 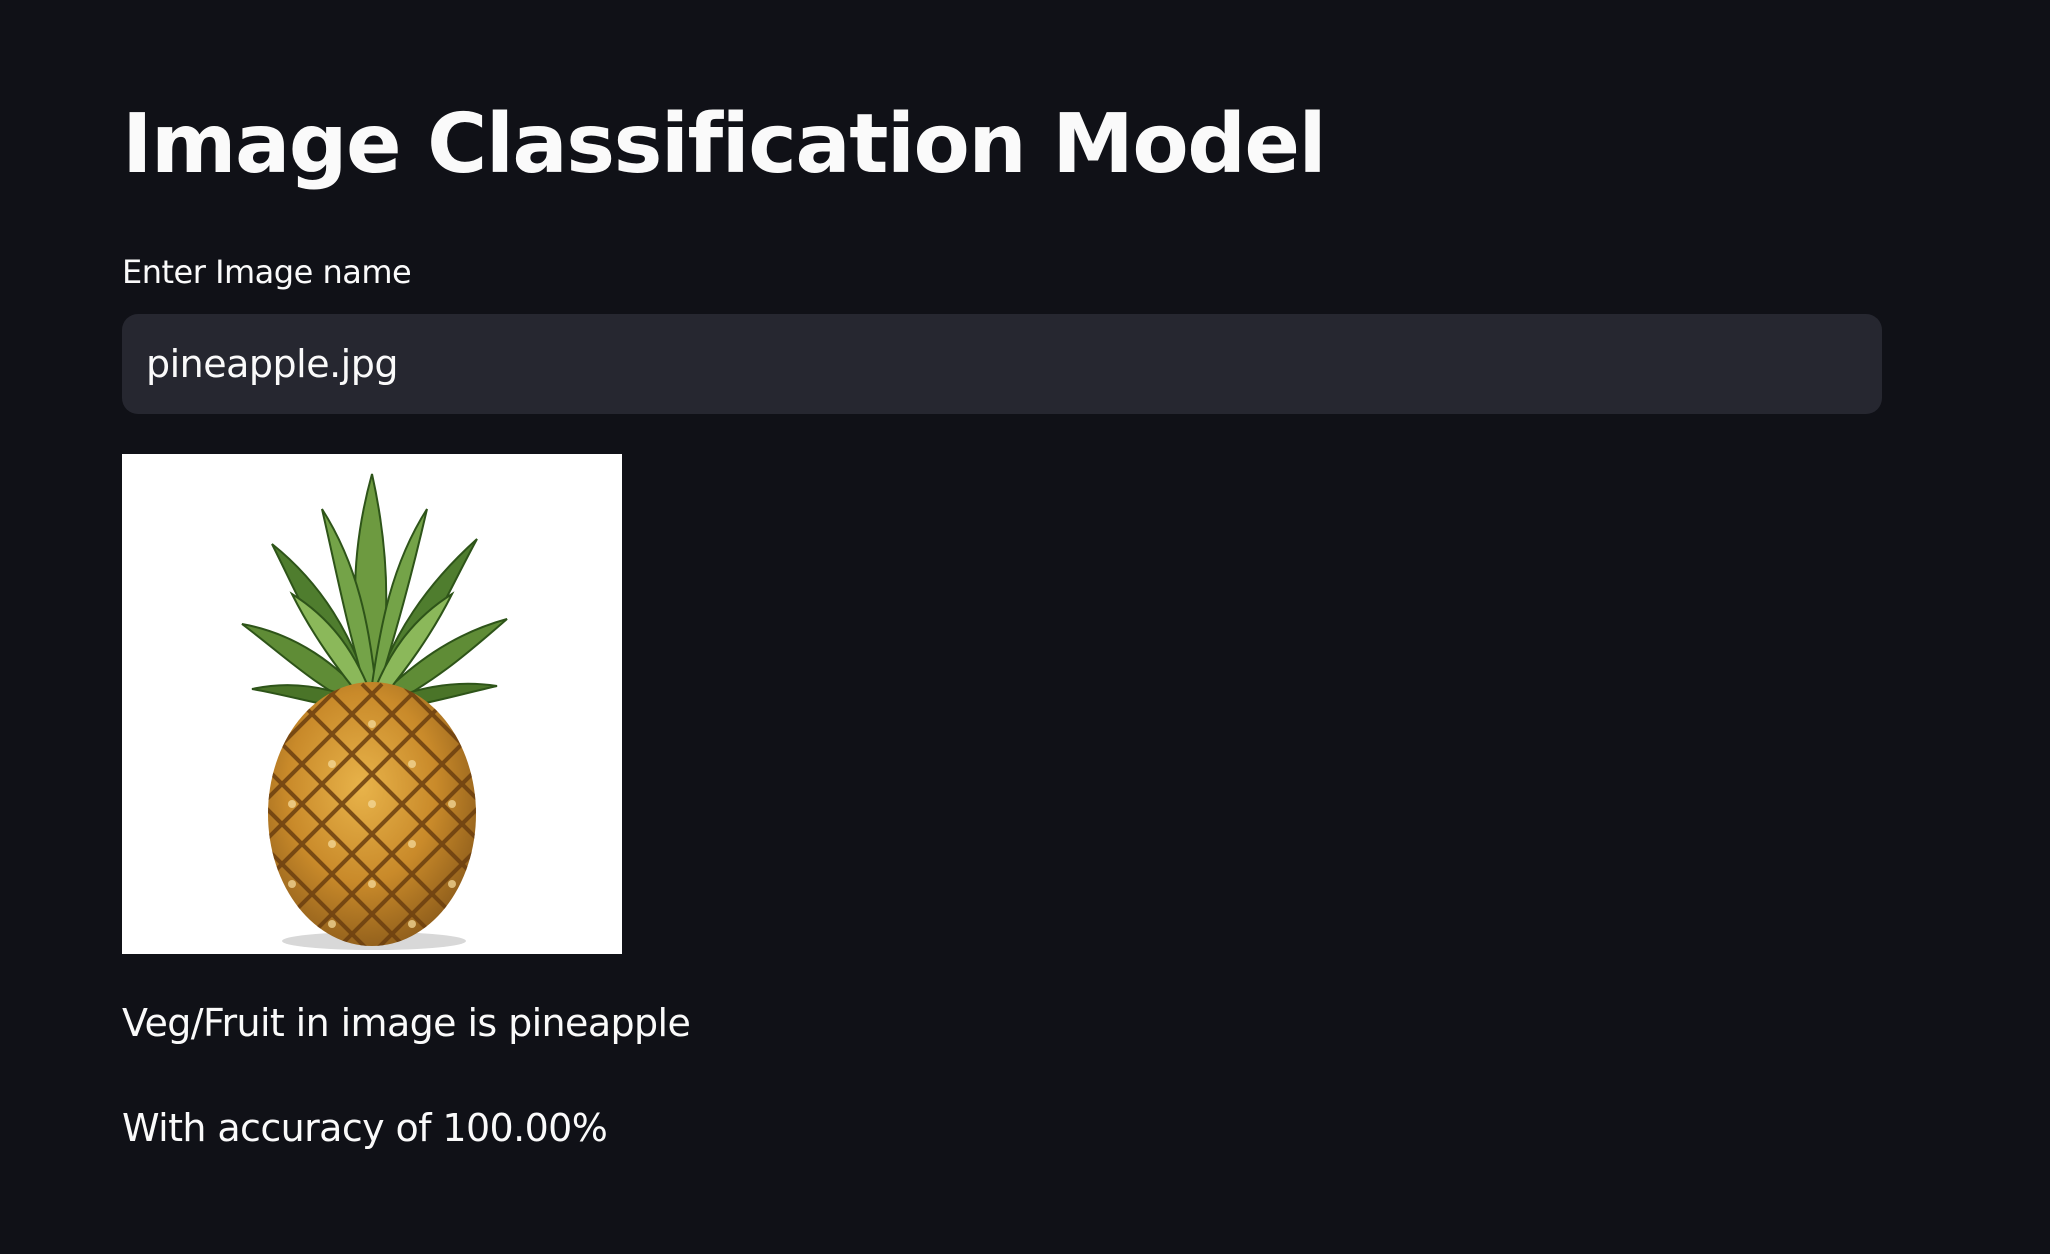 What do you see at coordinates (406, 1023) in the screenshot?
I see `prediction-text: Veg/Fruit in image is pineapple` at bounding box center [406, 1023].